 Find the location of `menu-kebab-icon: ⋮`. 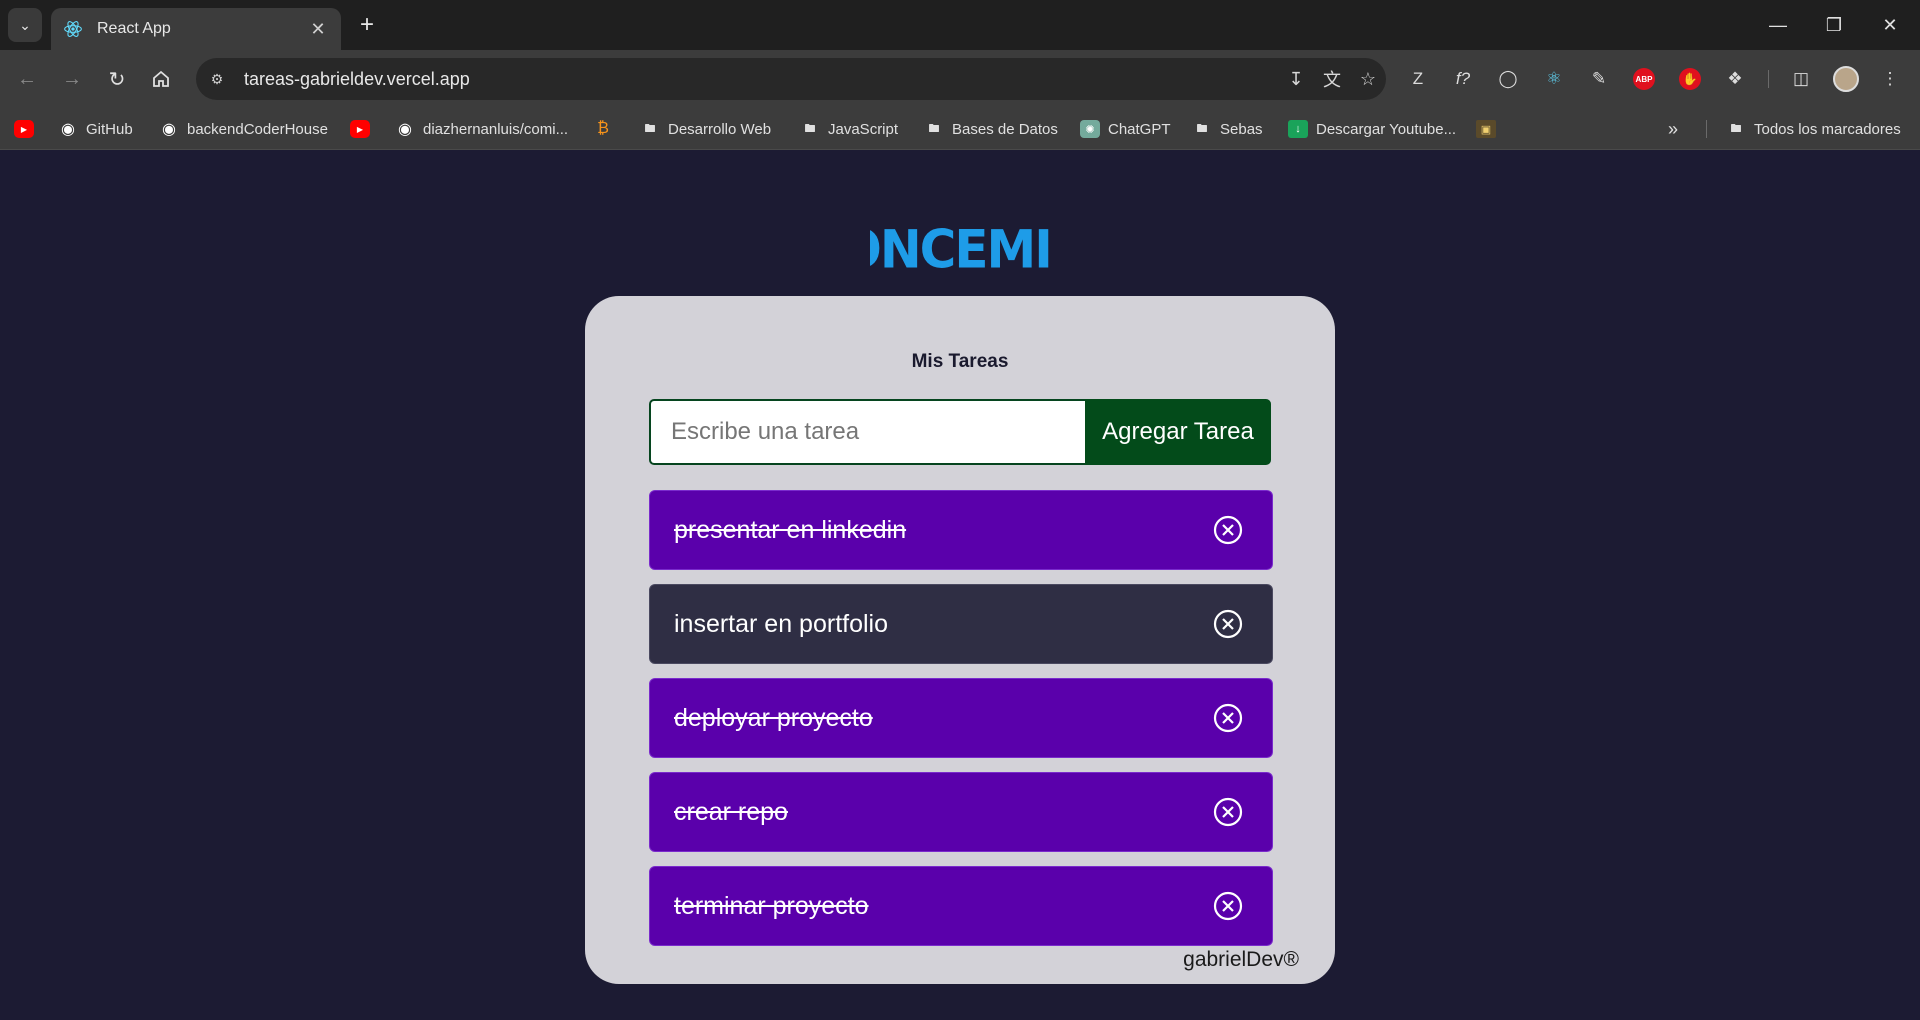

menu-kebab-icon: ⋮ is located at coordinates (1890, 79).